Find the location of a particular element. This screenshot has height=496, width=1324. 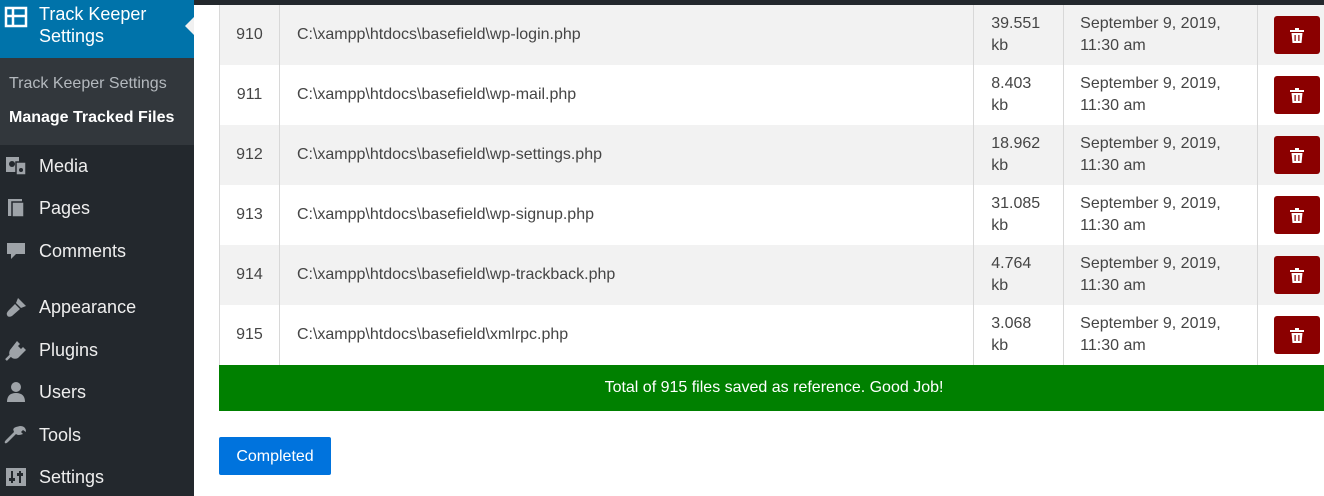

sidebar-item-plugins: Plugins is located at coordinates (97, 350).